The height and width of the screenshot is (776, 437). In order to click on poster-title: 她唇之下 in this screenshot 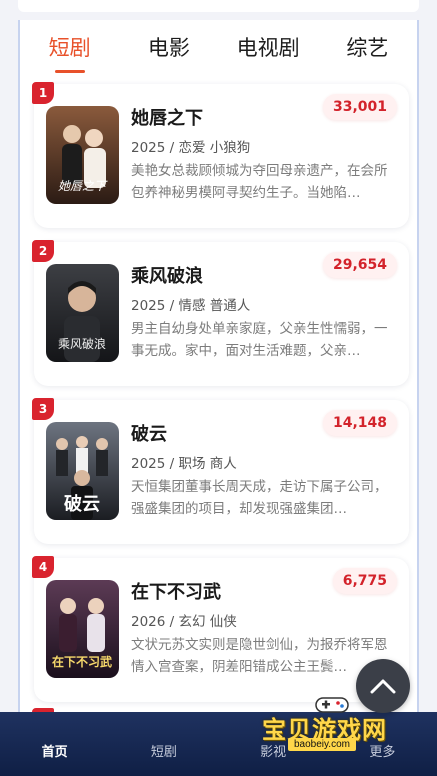, I will do `click(83, 186)`.